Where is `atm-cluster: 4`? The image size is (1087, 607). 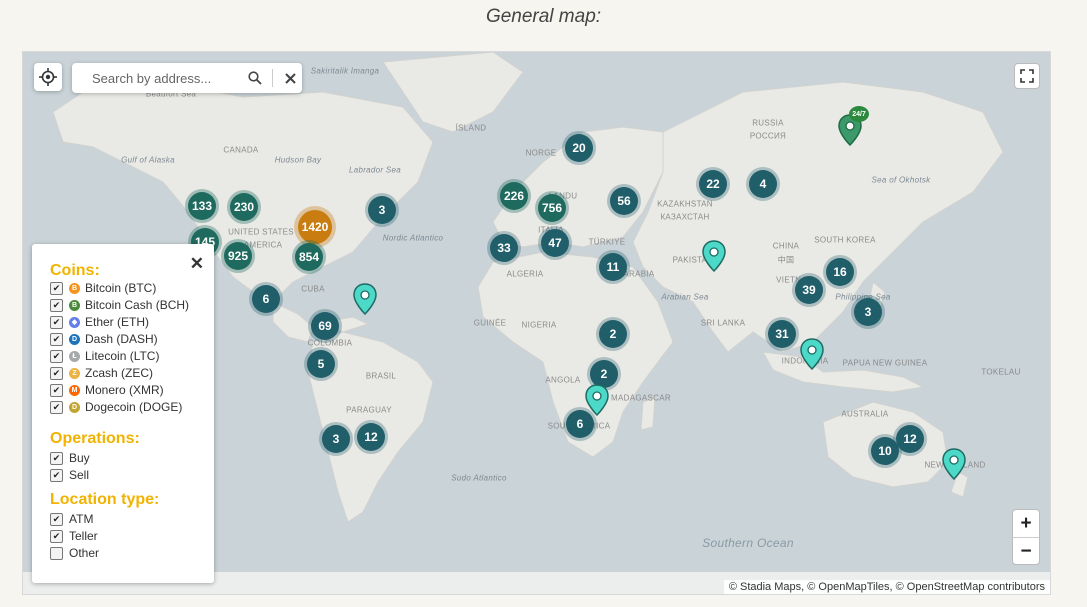 atm-cluster: 4 is located at coordinates (763, 184).